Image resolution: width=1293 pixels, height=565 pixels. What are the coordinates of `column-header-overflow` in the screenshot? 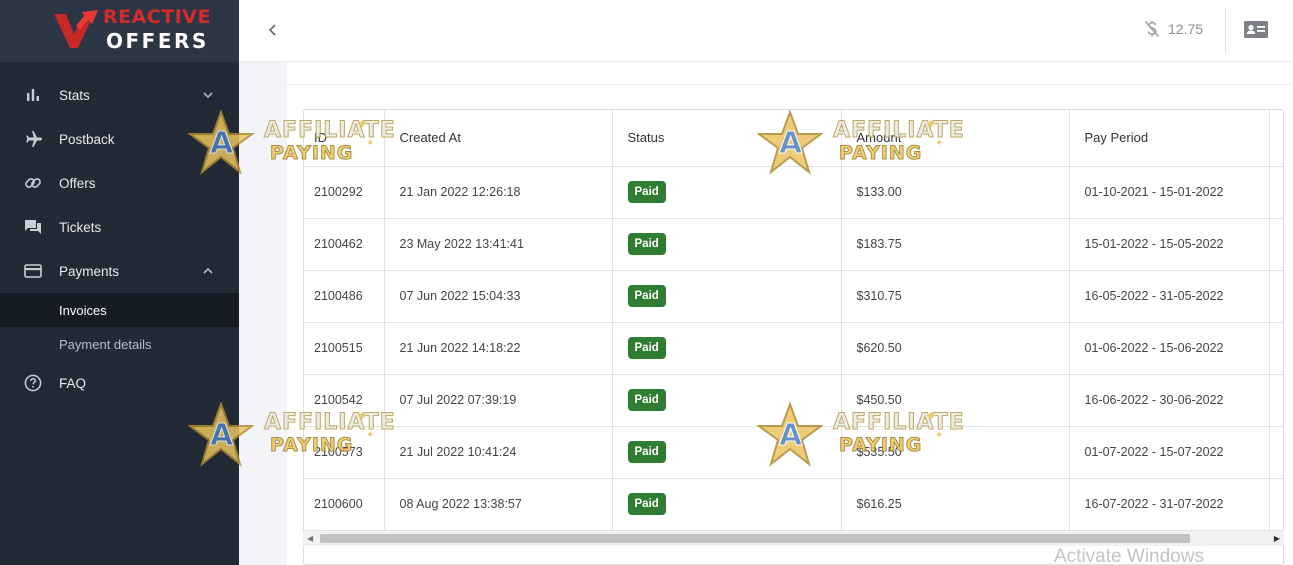 It's located at (1276, 138).